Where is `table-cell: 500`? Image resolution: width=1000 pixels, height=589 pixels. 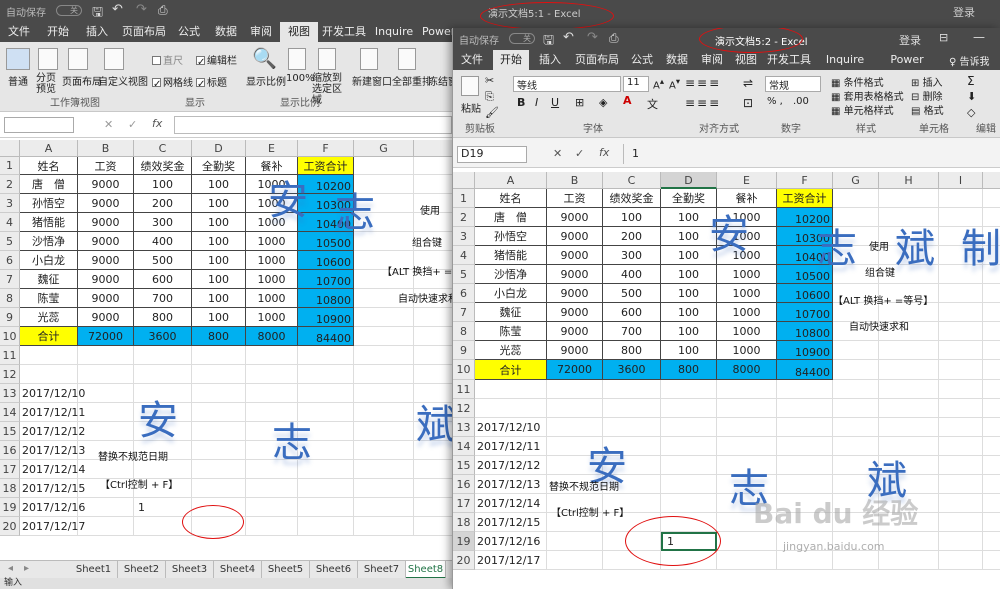
table-cell: 500 is located at coordinates (632, 293).